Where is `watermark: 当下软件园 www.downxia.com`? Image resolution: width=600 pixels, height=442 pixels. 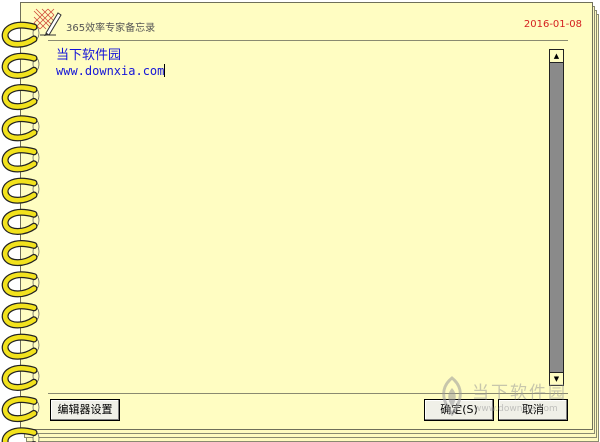 watermark: 当下软件园 www.downxia.com is located at coordinates (511, 401).